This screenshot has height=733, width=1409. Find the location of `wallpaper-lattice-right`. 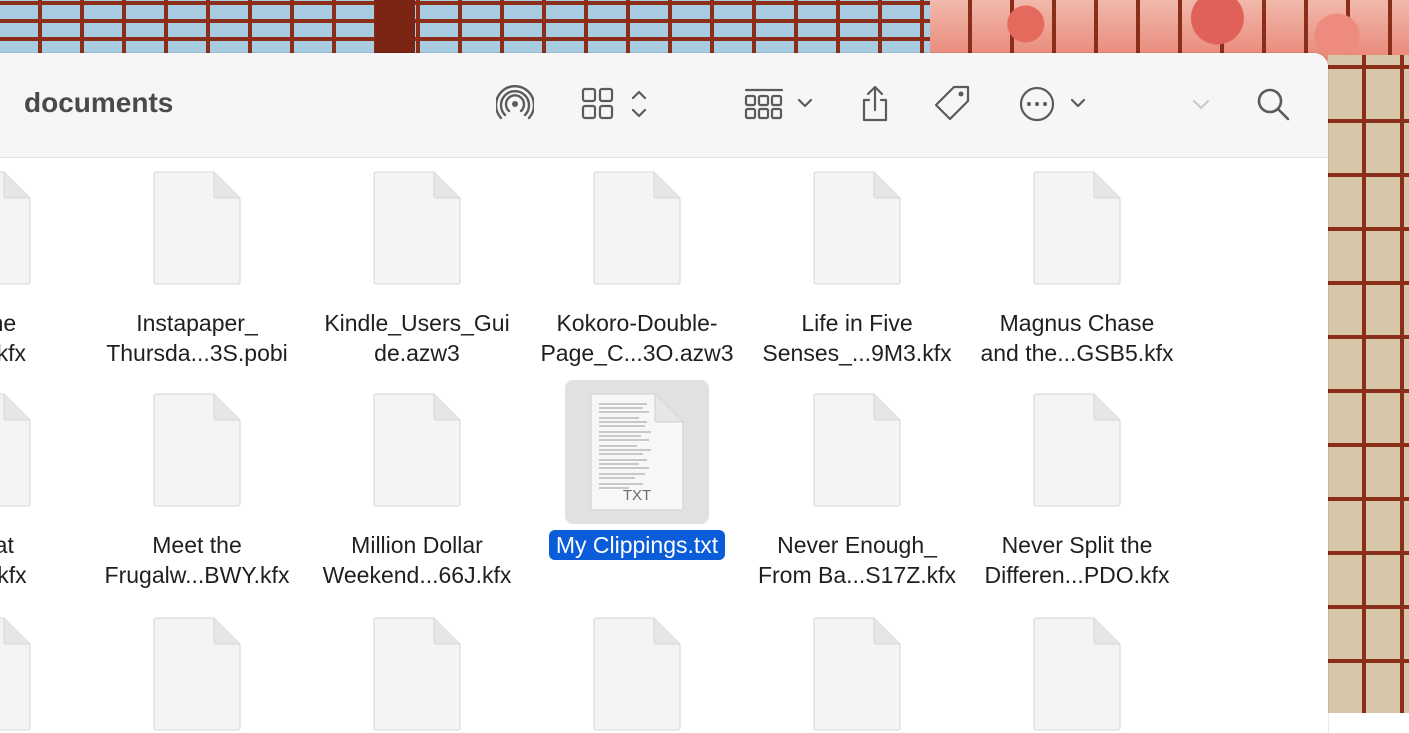

wallpaper-lattice-right is located at coordinates (1368, 384).